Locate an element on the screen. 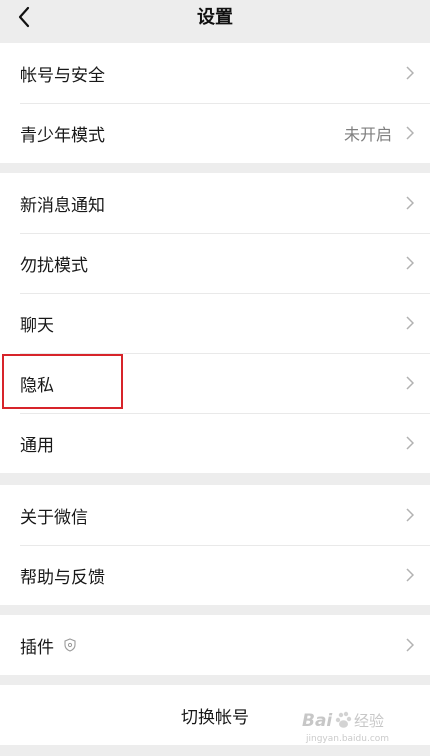 The width and height of the screenshot is (430, 756). settings-item-label: 通用 is located at coordinates (37, 445).